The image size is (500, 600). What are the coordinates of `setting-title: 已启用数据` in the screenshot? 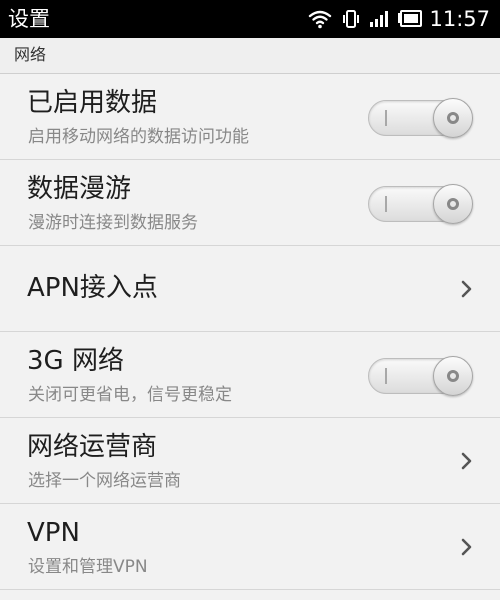 It's located at (92, 103).